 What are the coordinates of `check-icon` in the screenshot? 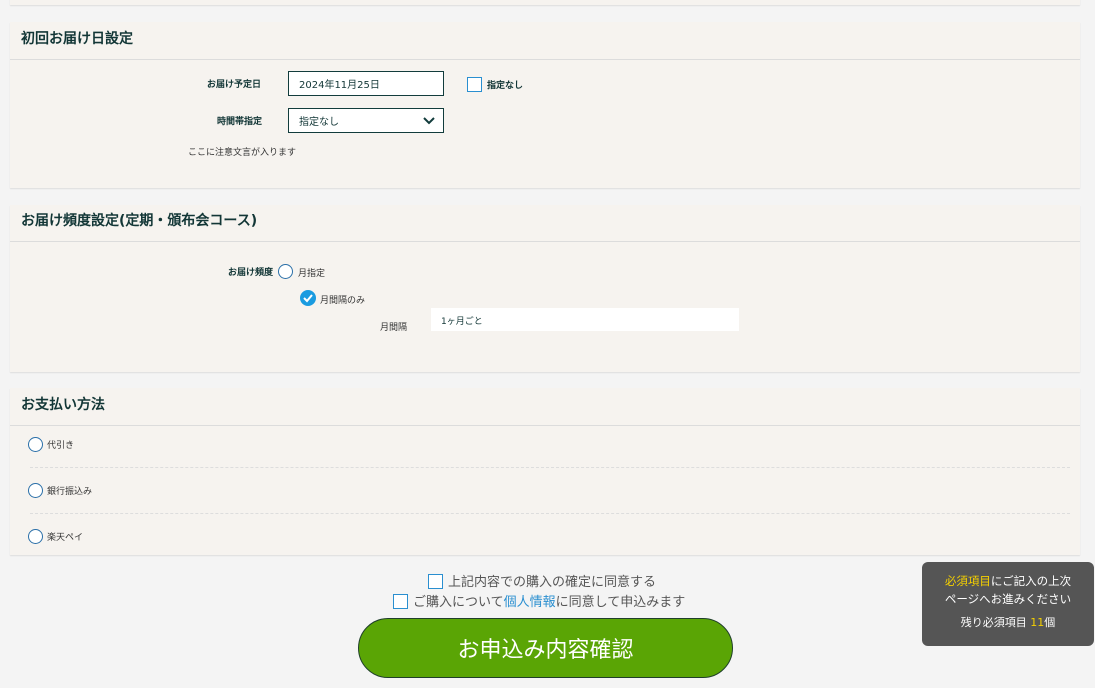 It's located at (308, 298).